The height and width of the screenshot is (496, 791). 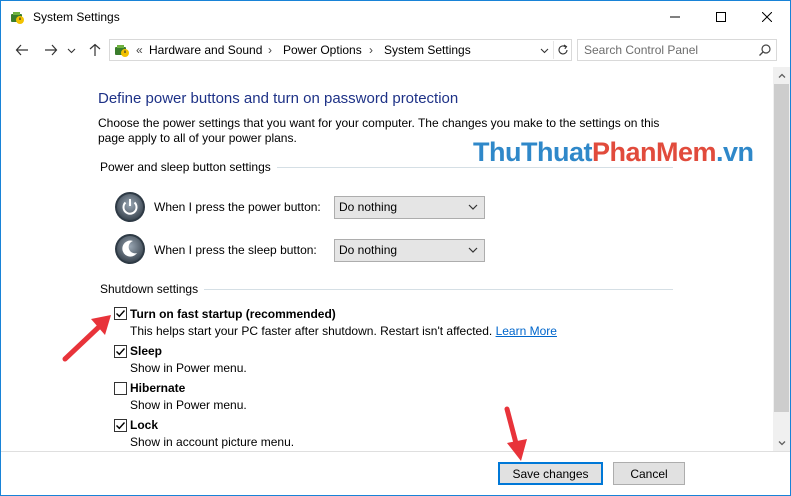 What do you see at coordinates (212, 442) in the screenshot?
I see `lock-description: Show in account picture menu.` at bounding box center [212, 442].